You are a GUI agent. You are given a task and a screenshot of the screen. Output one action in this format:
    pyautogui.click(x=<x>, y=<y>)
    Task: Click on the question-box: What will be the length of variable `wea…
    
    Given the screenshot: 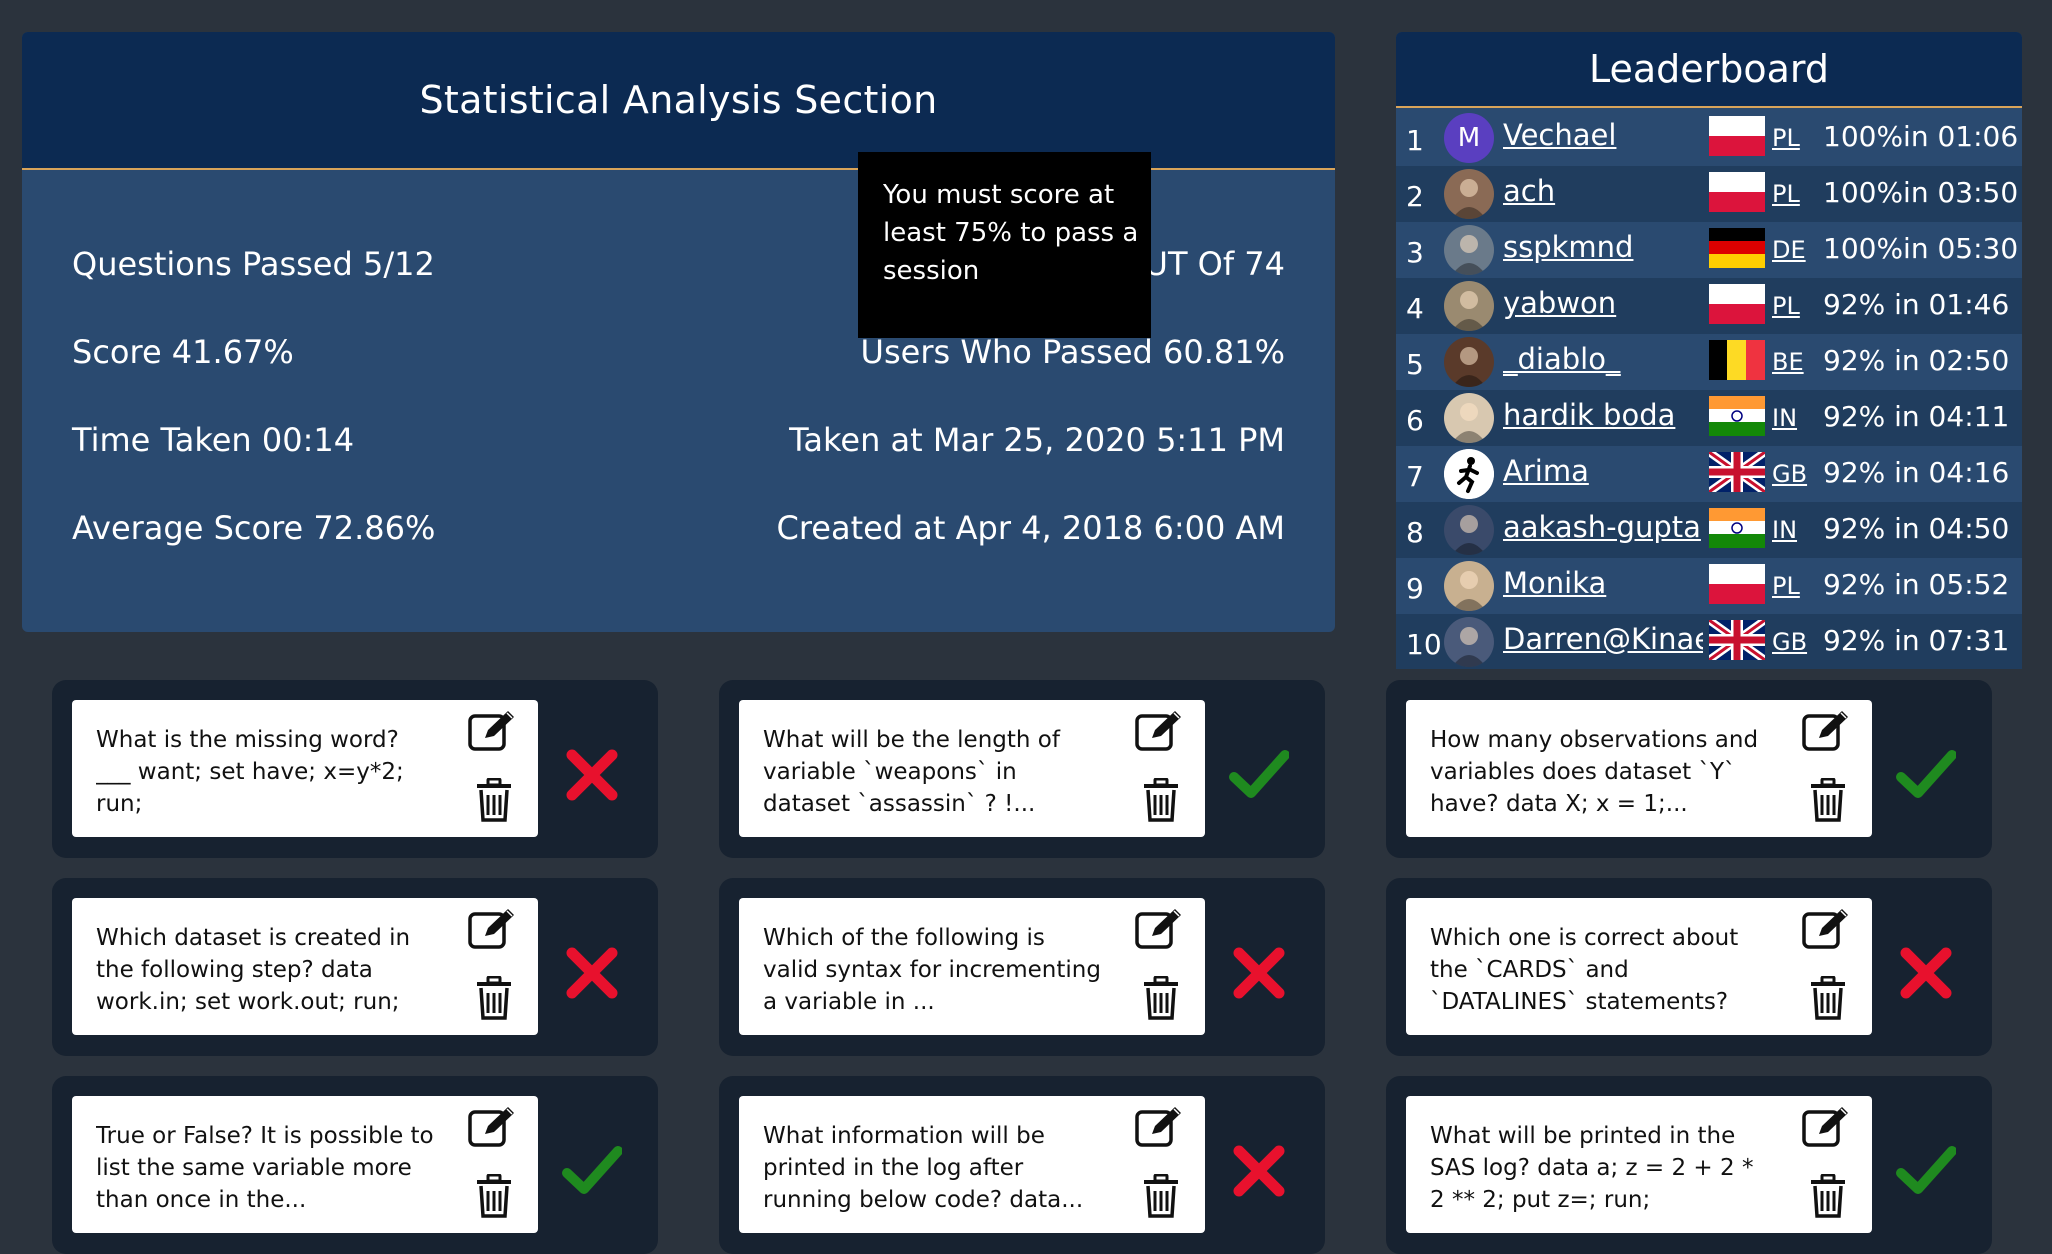 What is the action you would take?
    pyautogui.click(x=972, y=768)
    